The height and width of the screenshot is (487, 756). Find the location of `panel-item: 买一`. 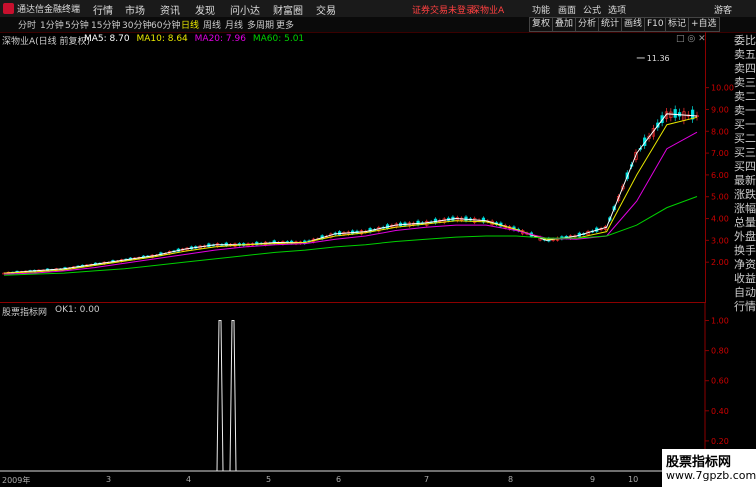

panel-item: 买一 is located at coordinates (745, 125).